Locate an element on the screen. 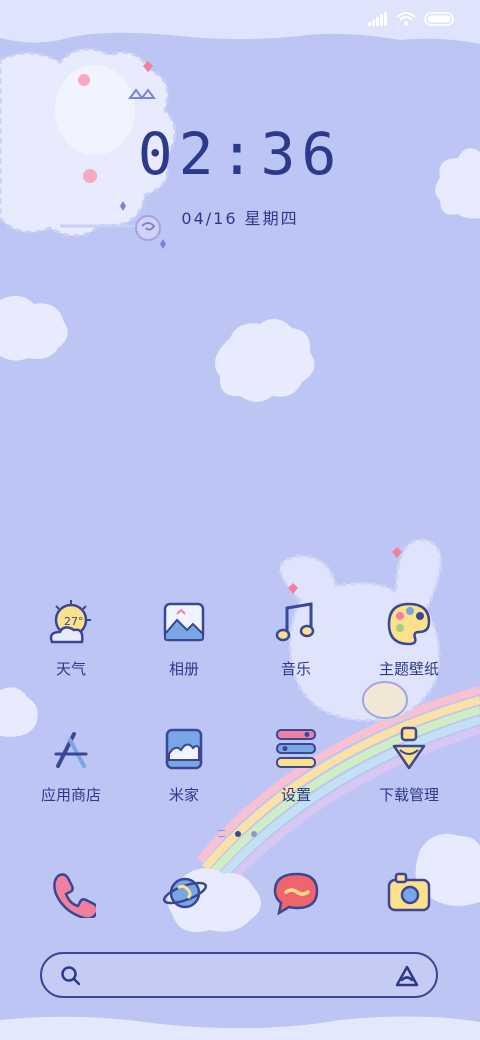 The width and height of the screenshot is (480, 1040). clock-date: 04/16 星期四 is located at coordinates (240, 217).